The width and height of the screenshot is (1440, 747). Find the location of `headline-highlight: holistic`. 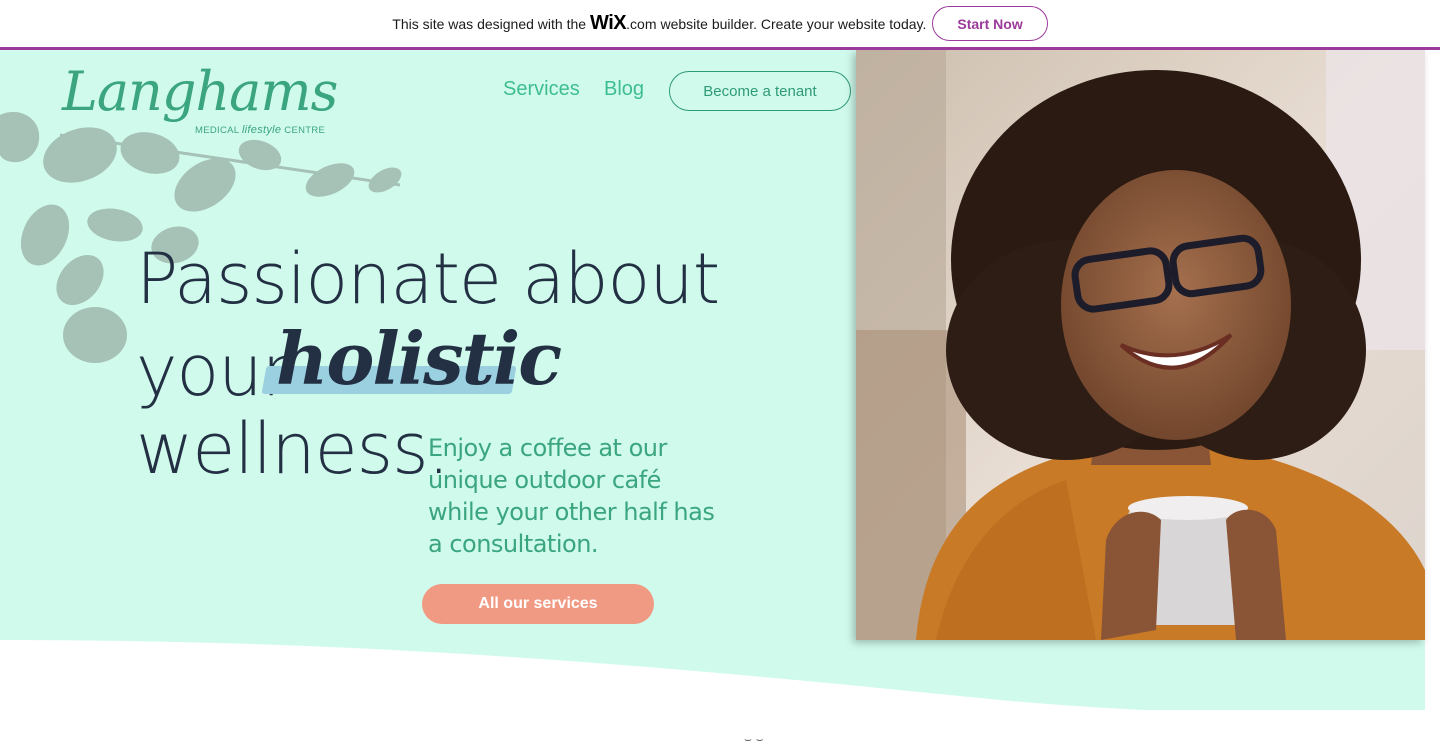

headline-highlight: holistic is located at coordinates (411, 364).